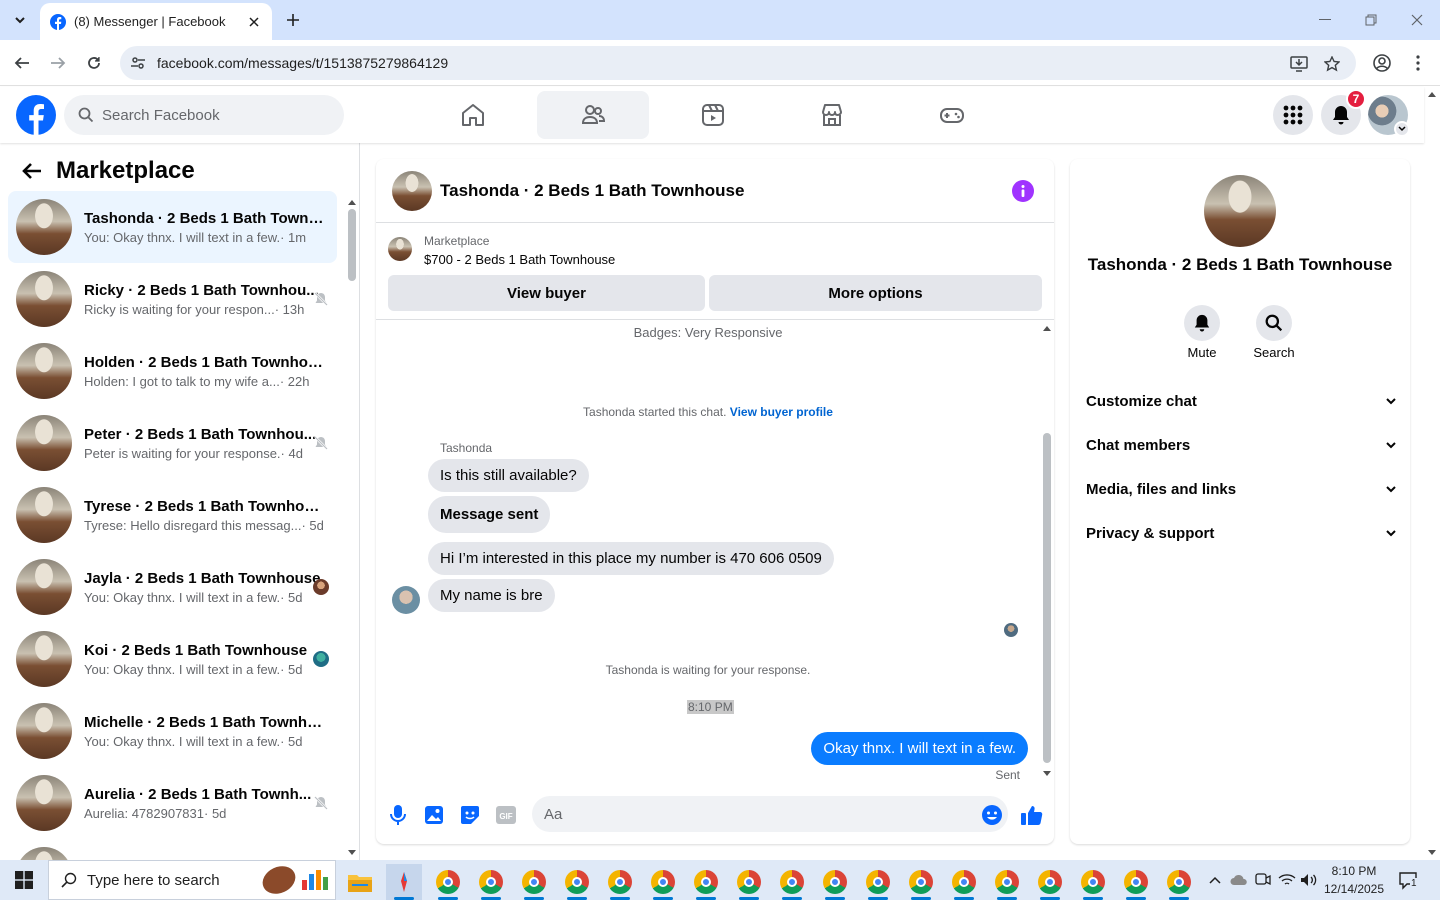  I want to click on conversation-item-partial, so click(172, 849).